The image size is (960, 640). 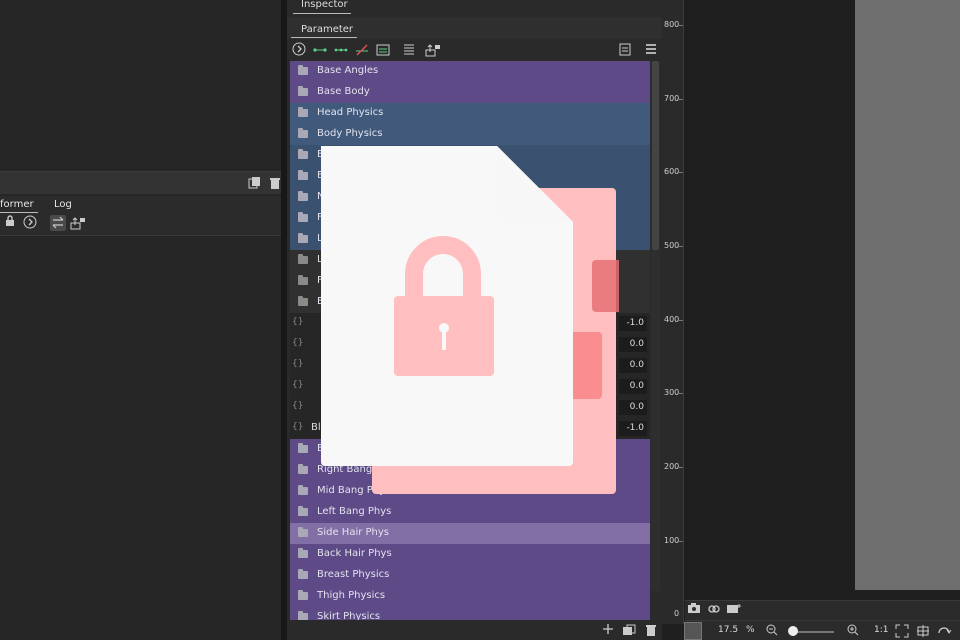 What do you see at coordinates (470, 575) in the screenshot?
I see `list-item: Breast Physics` at bounding box center [470, 575].